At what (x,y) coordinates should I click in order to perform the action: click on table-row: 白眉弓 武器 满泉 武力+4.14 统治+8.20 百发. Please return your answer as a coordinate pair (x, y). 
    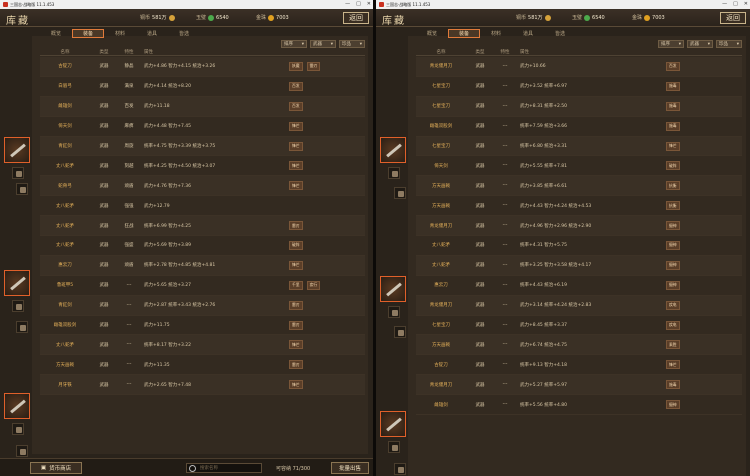
    Looking at the image, I should click on (202, 87).